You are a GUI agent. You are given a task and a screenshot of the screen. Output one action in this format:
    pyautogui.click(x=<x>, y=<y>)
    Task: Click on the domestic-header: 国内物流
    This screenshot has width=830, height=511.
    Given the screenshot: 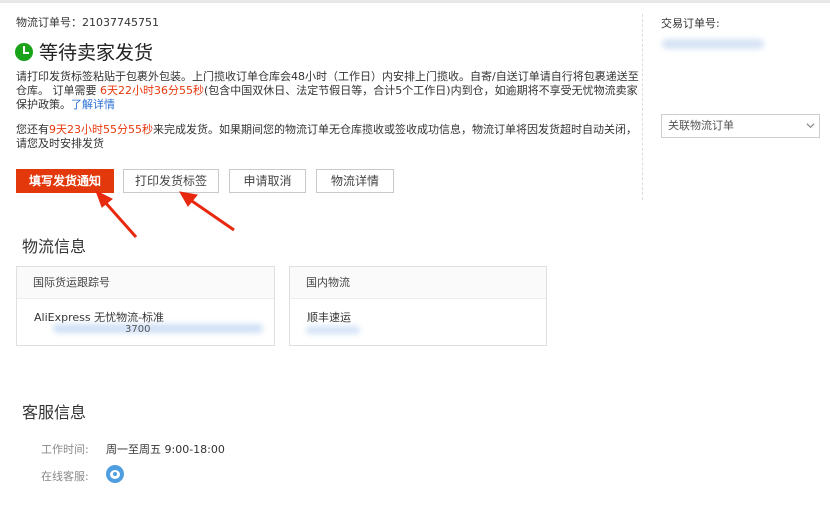 What is the action you would take?
    pyautogui.click(x=418, y=283)
    